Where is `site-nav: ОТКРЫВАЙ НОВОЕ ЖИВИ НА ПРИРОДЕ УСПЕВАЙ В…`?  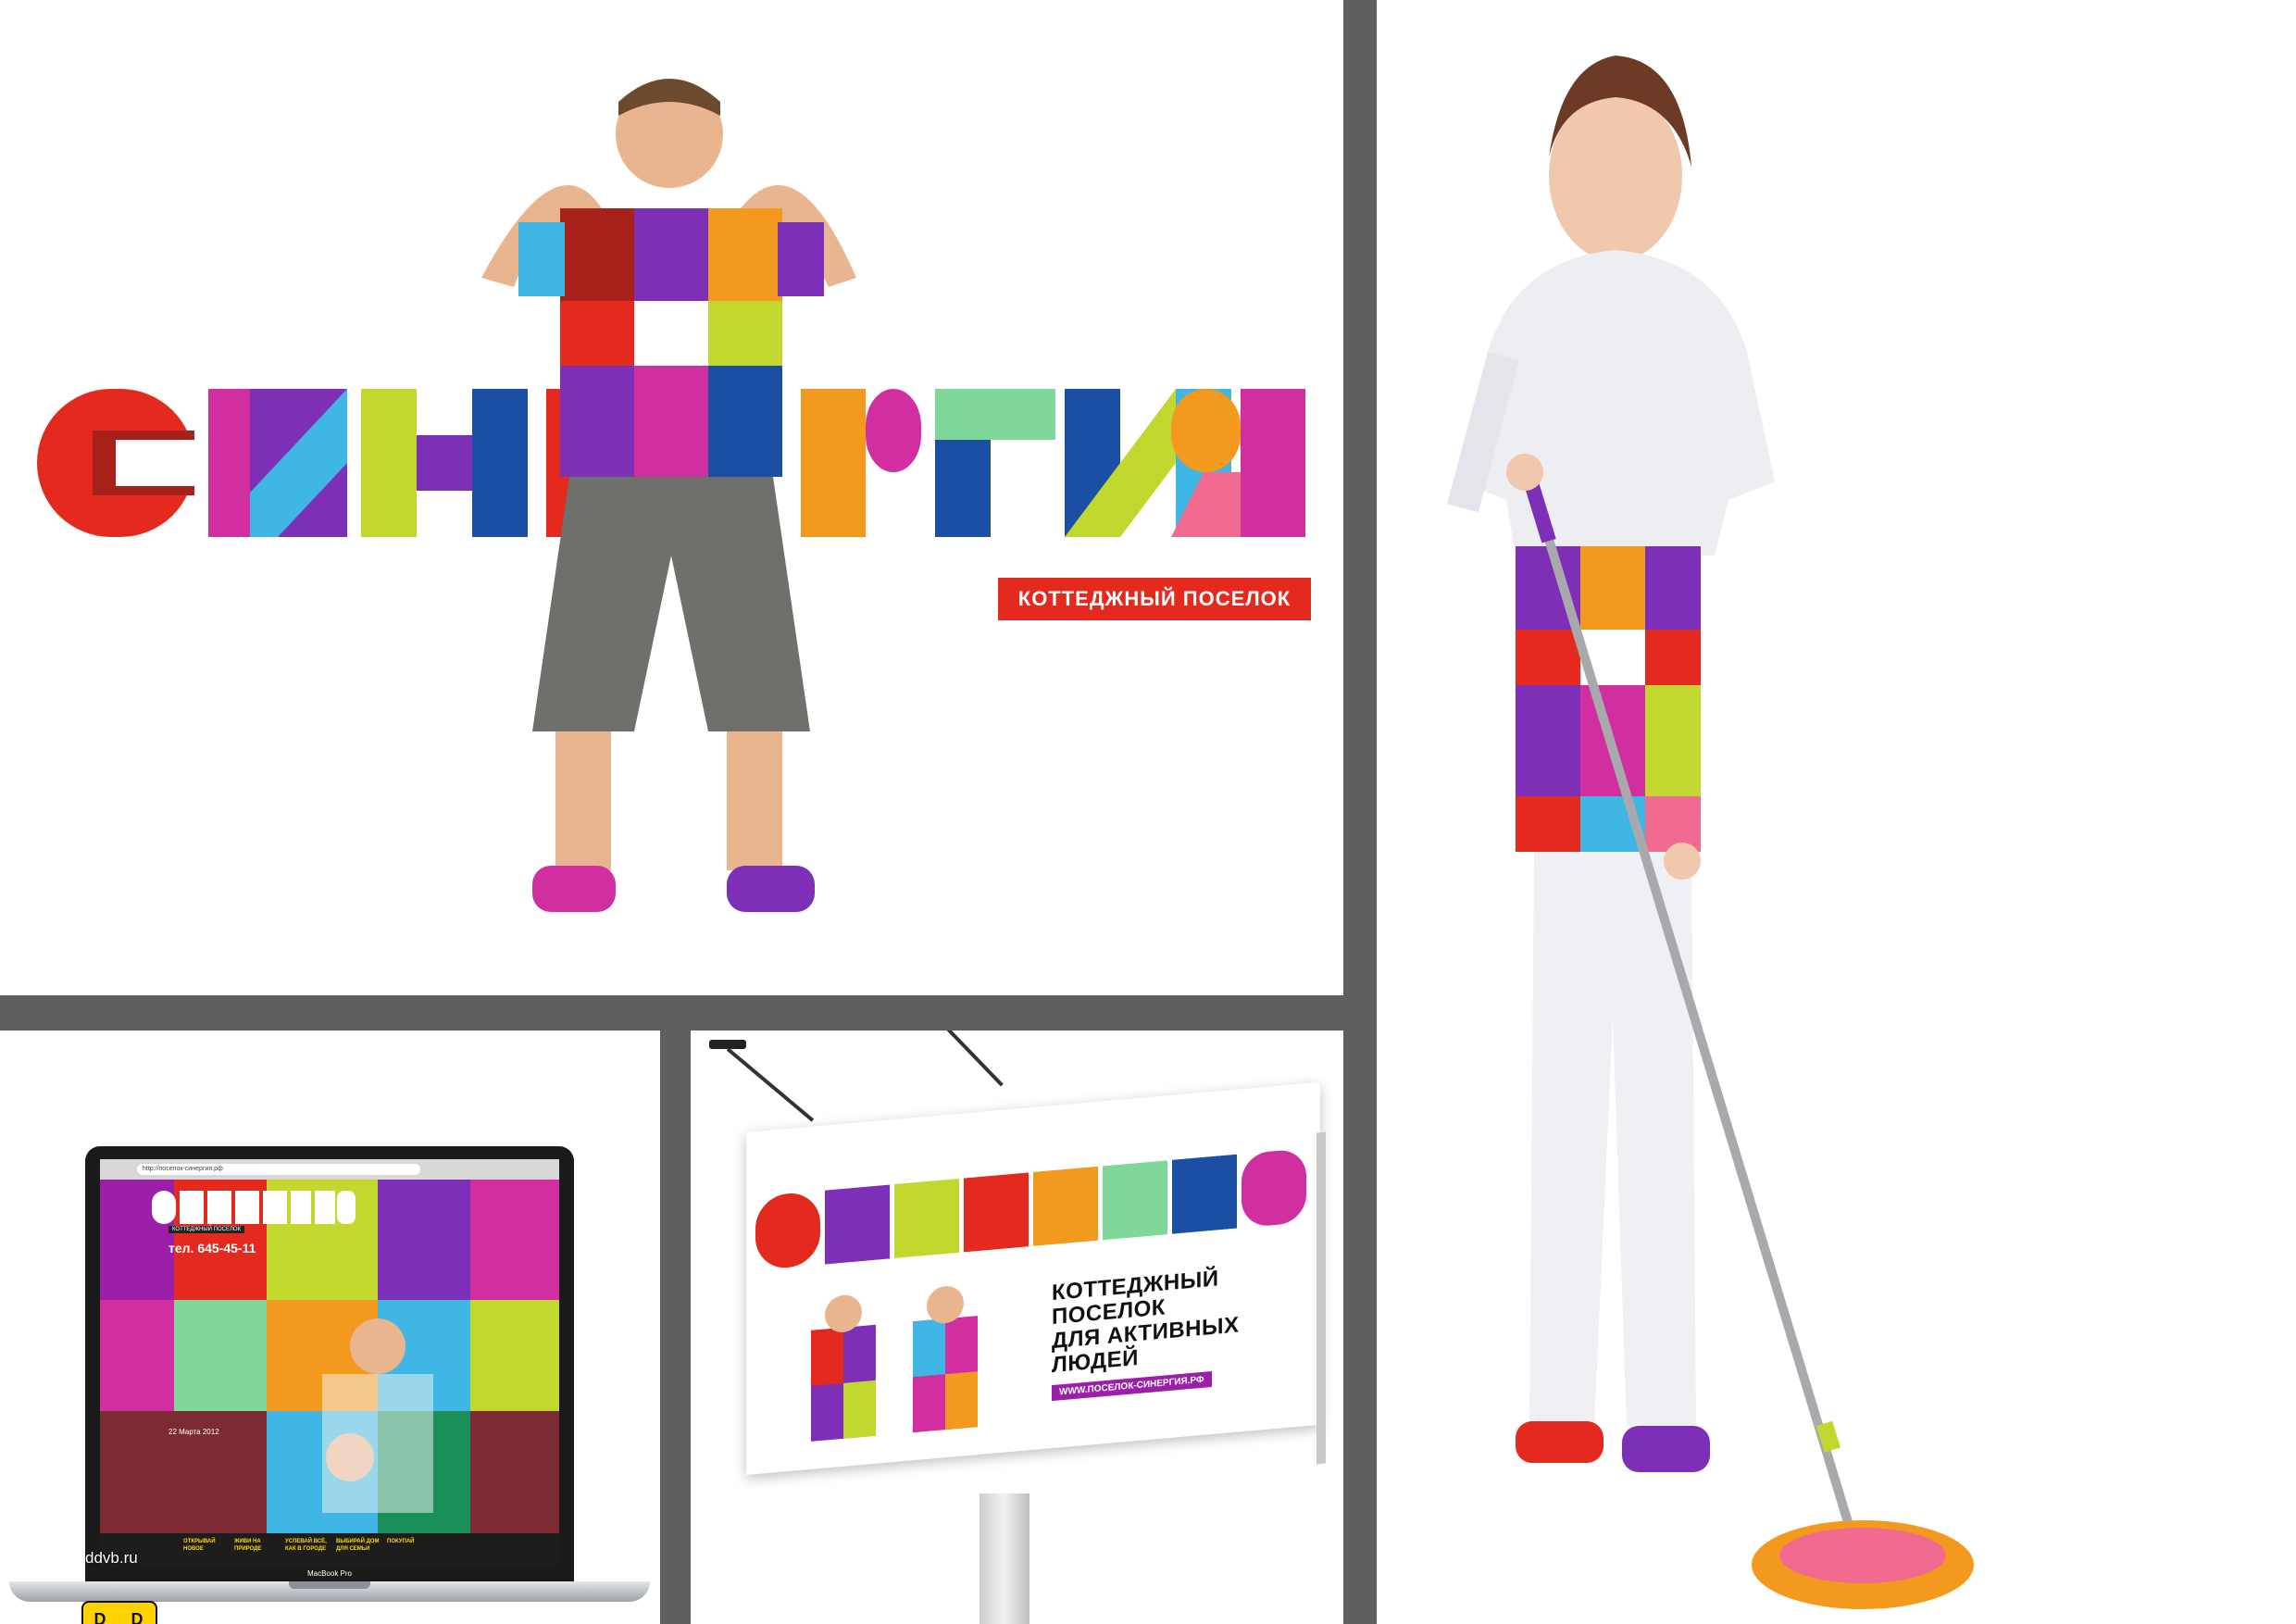 site-nav: ОТКРЫВАЙ НОВОЕ ЖИВИ НА ПРИРОДЕ УСПЕВАЙ В… is located at coordinates (329, 1550).